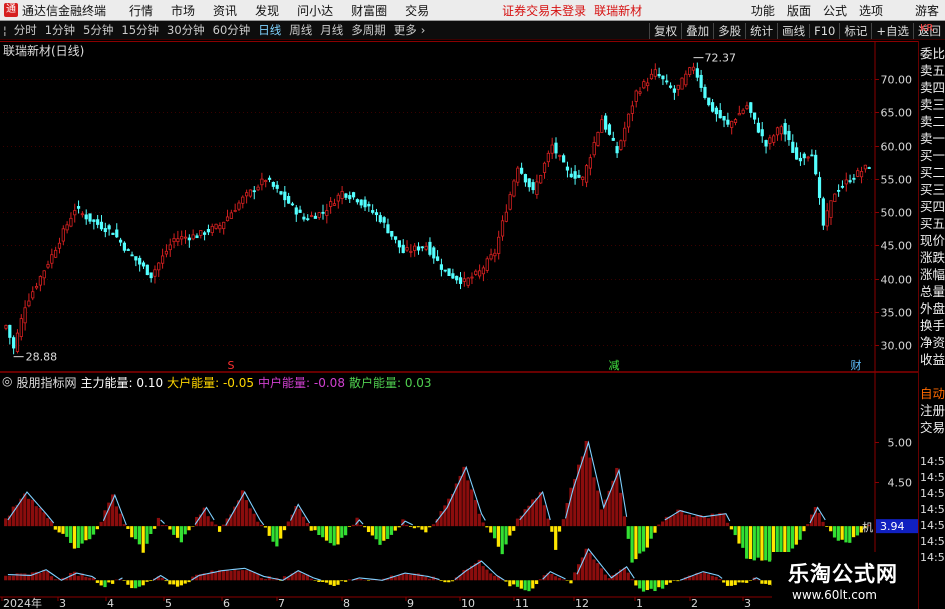 This screenshot has width=945, height=609. What do you see at coordinates (932, 240) in the screenshot?
I see `sidebar-field-11: 现价` at bounding box center [932, 240].